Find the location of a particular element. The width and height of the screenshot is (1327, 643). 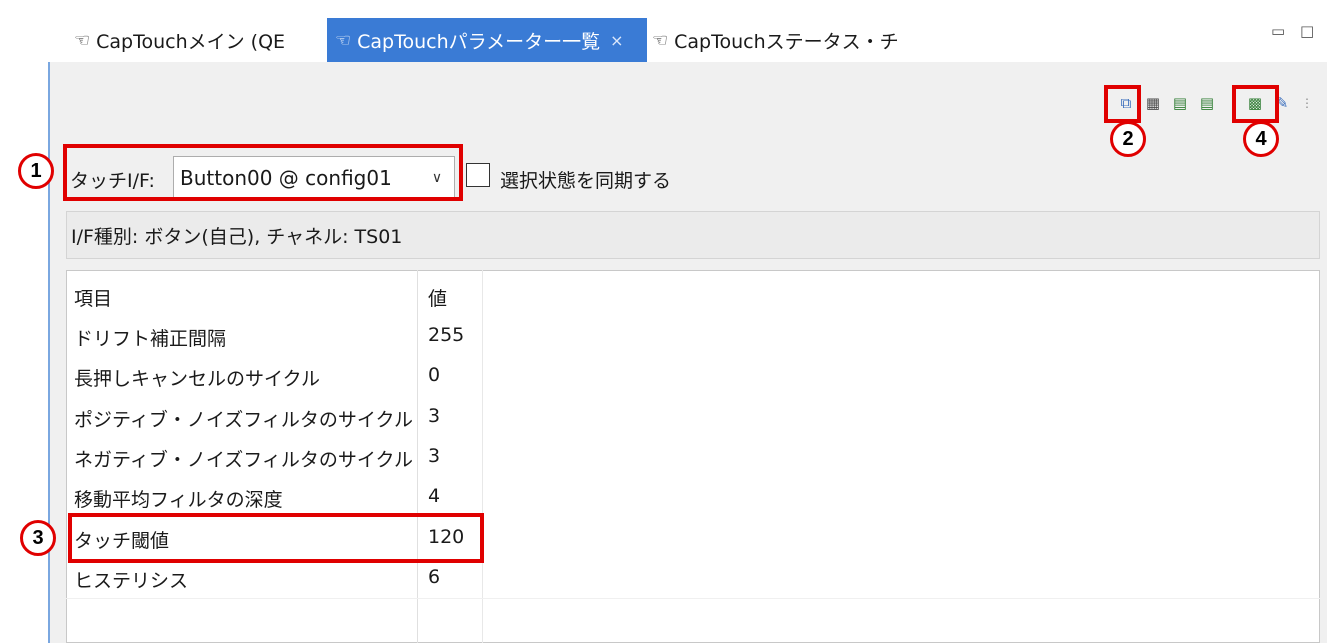

export-table-icon: ▤ is located at coordinates (1180, 103).